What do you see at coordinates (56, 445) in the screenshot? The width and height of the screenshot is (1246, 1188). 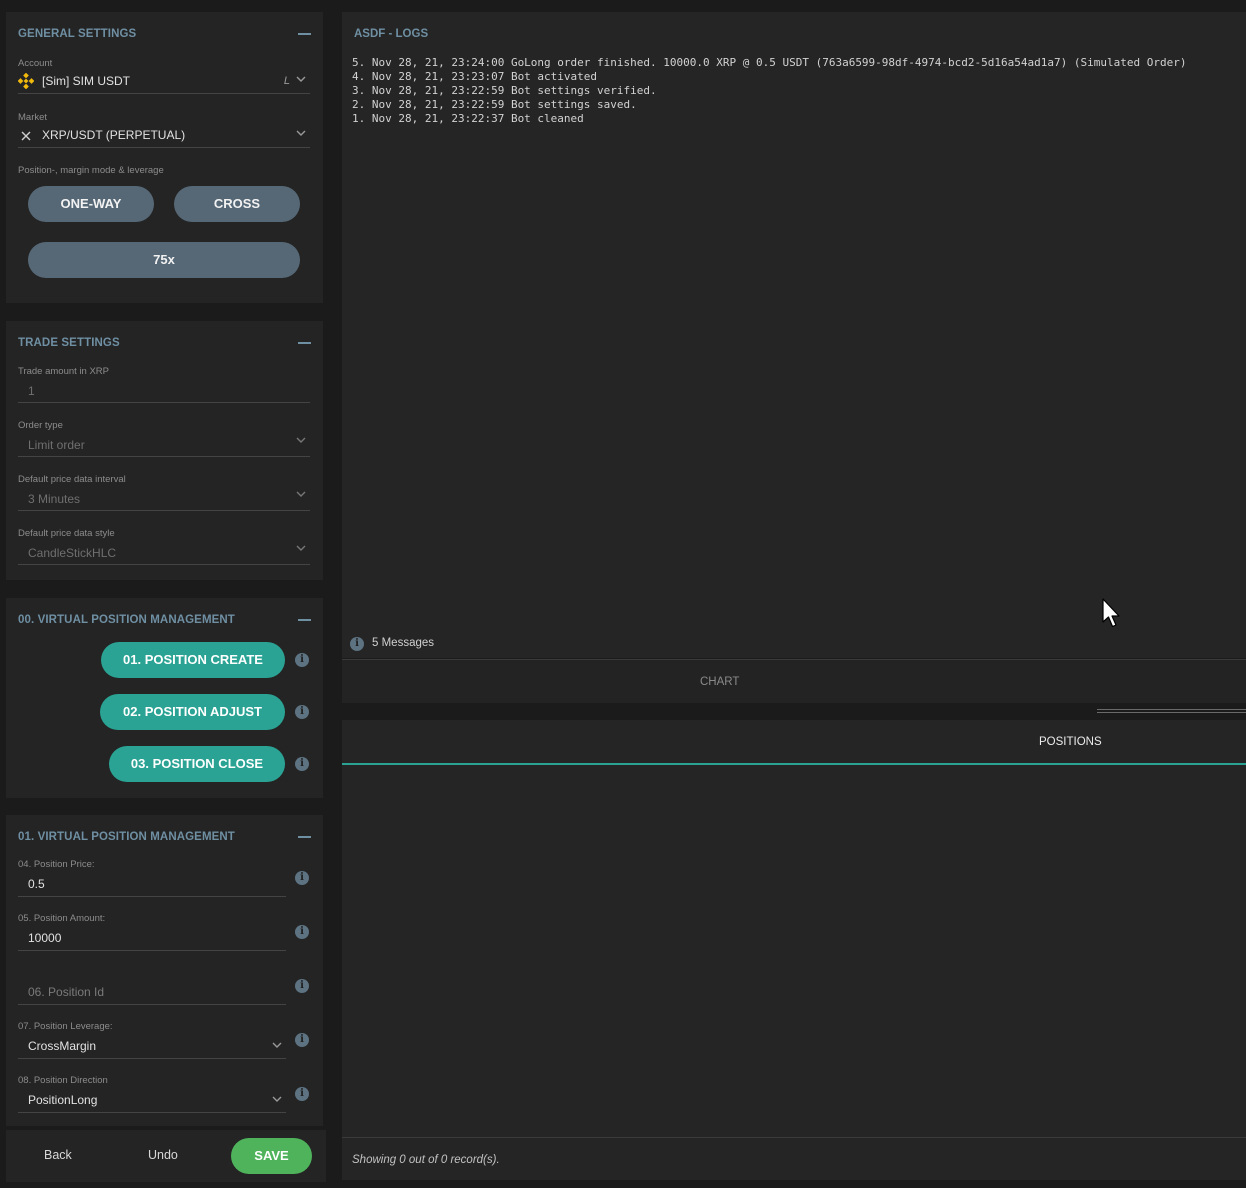 I see `order-type-value: Limit order` at bounding box center [56, 445].